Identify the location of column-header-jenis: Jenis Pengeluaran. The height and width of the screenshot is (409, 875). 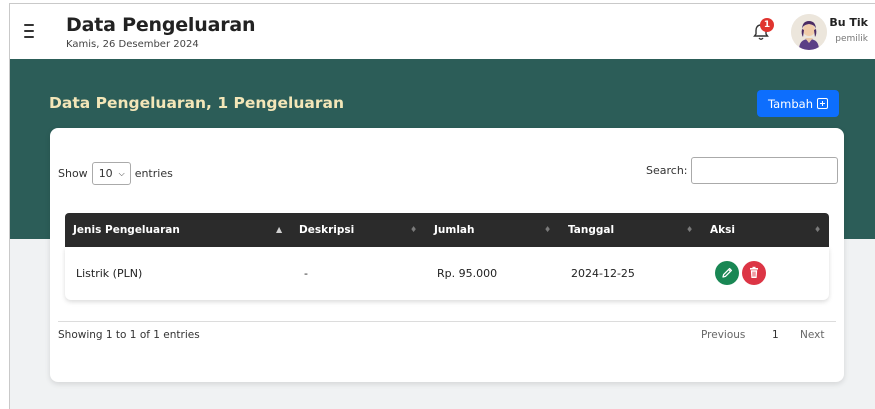
(126, 230).